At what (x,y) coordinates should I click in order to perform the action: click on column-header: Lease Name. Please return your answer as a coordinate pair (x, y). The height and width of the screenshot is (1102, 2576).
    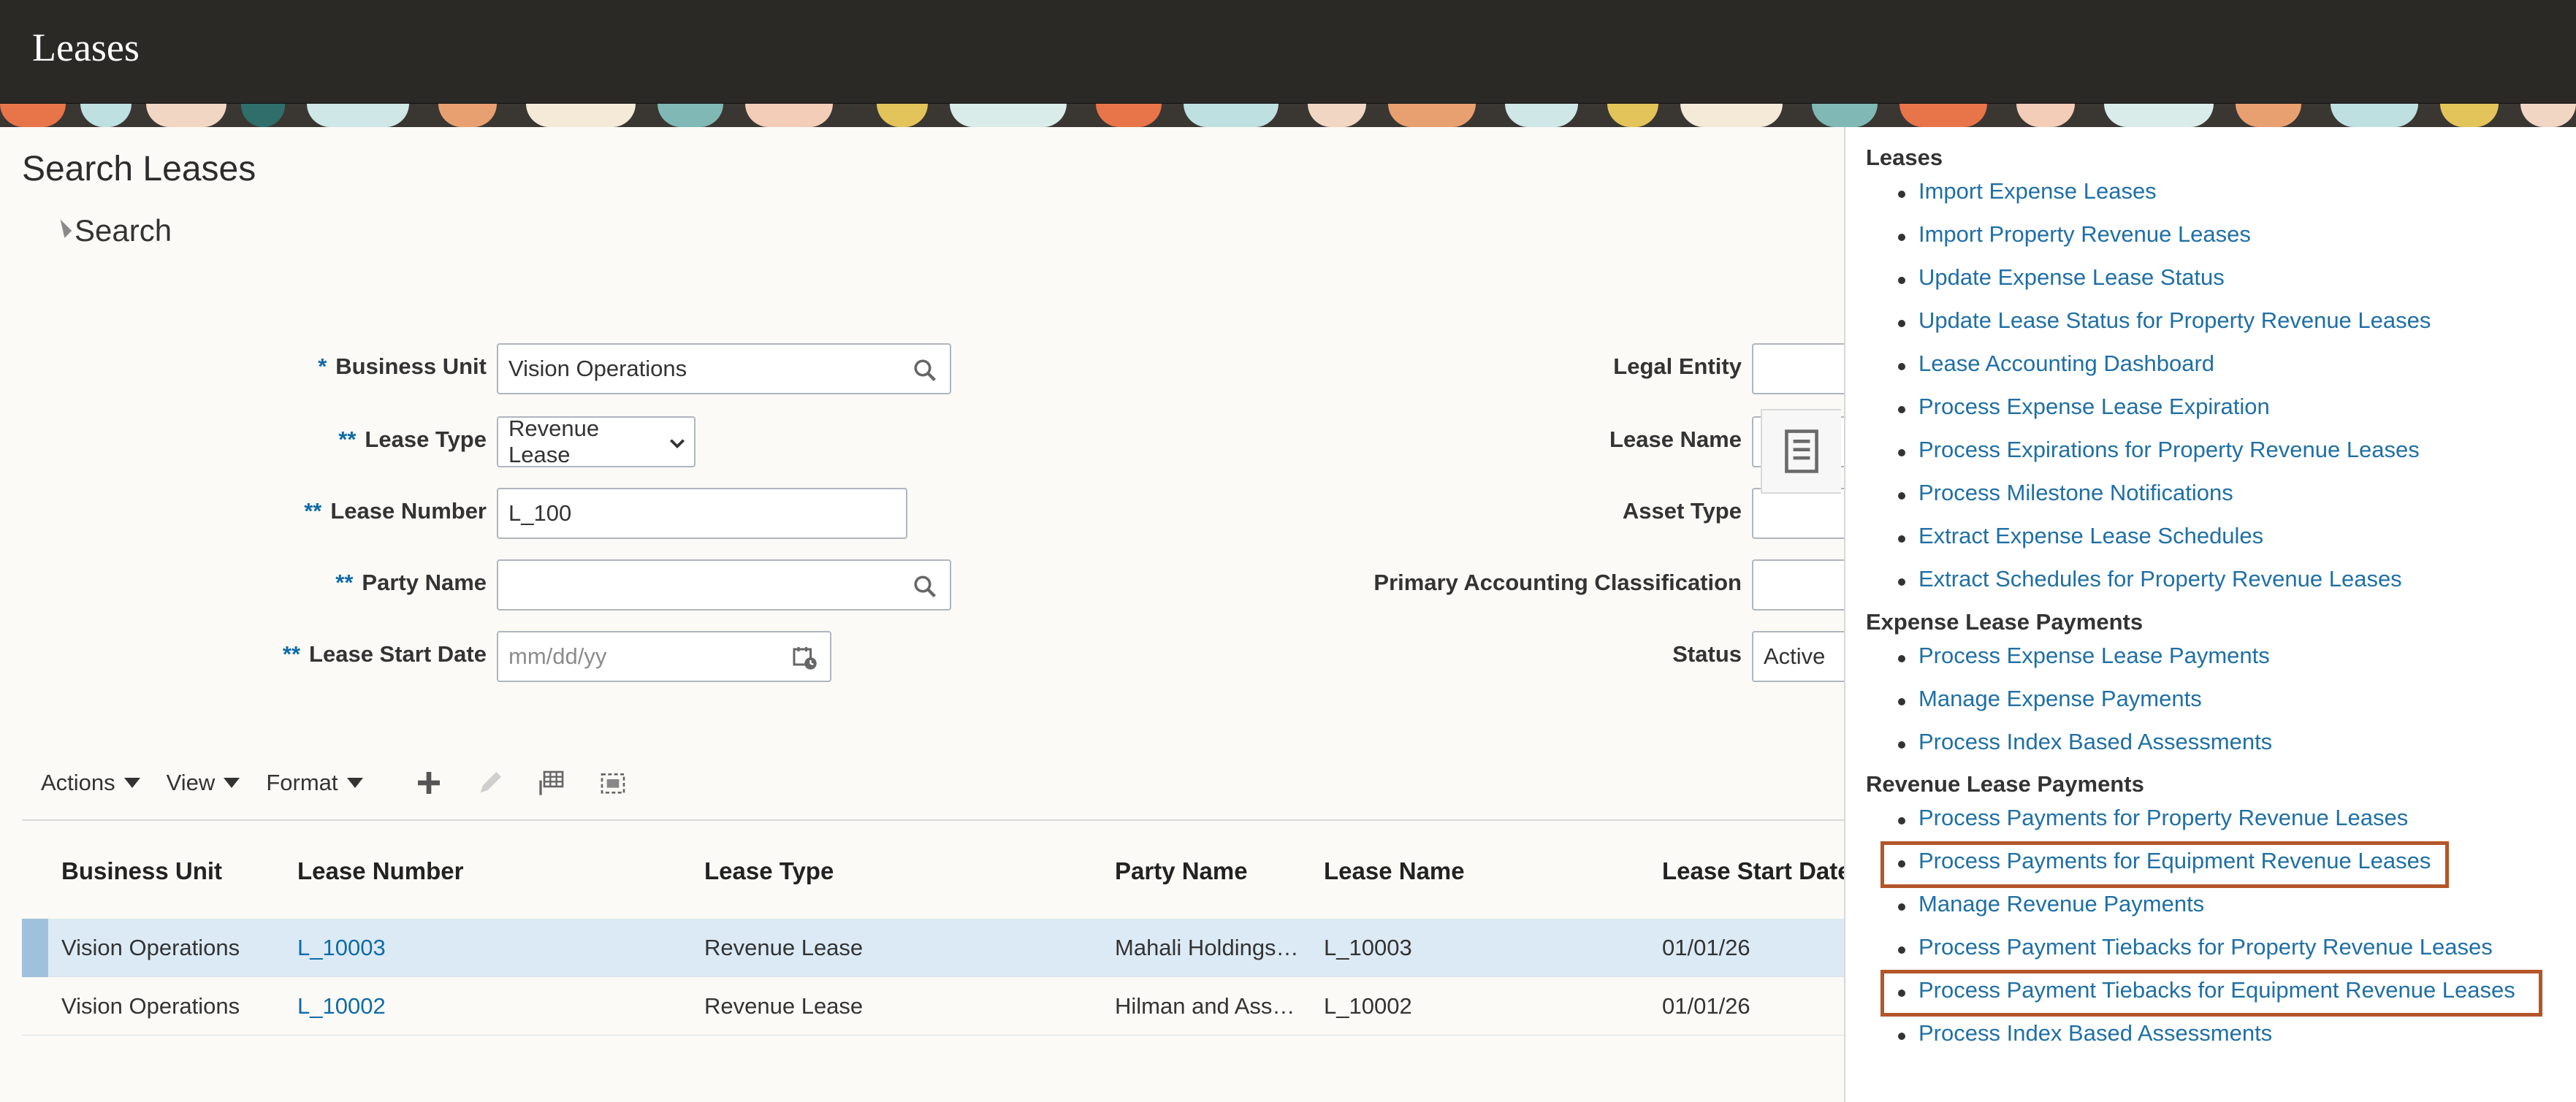
    Looking at the image, I should click on (1395, 871).